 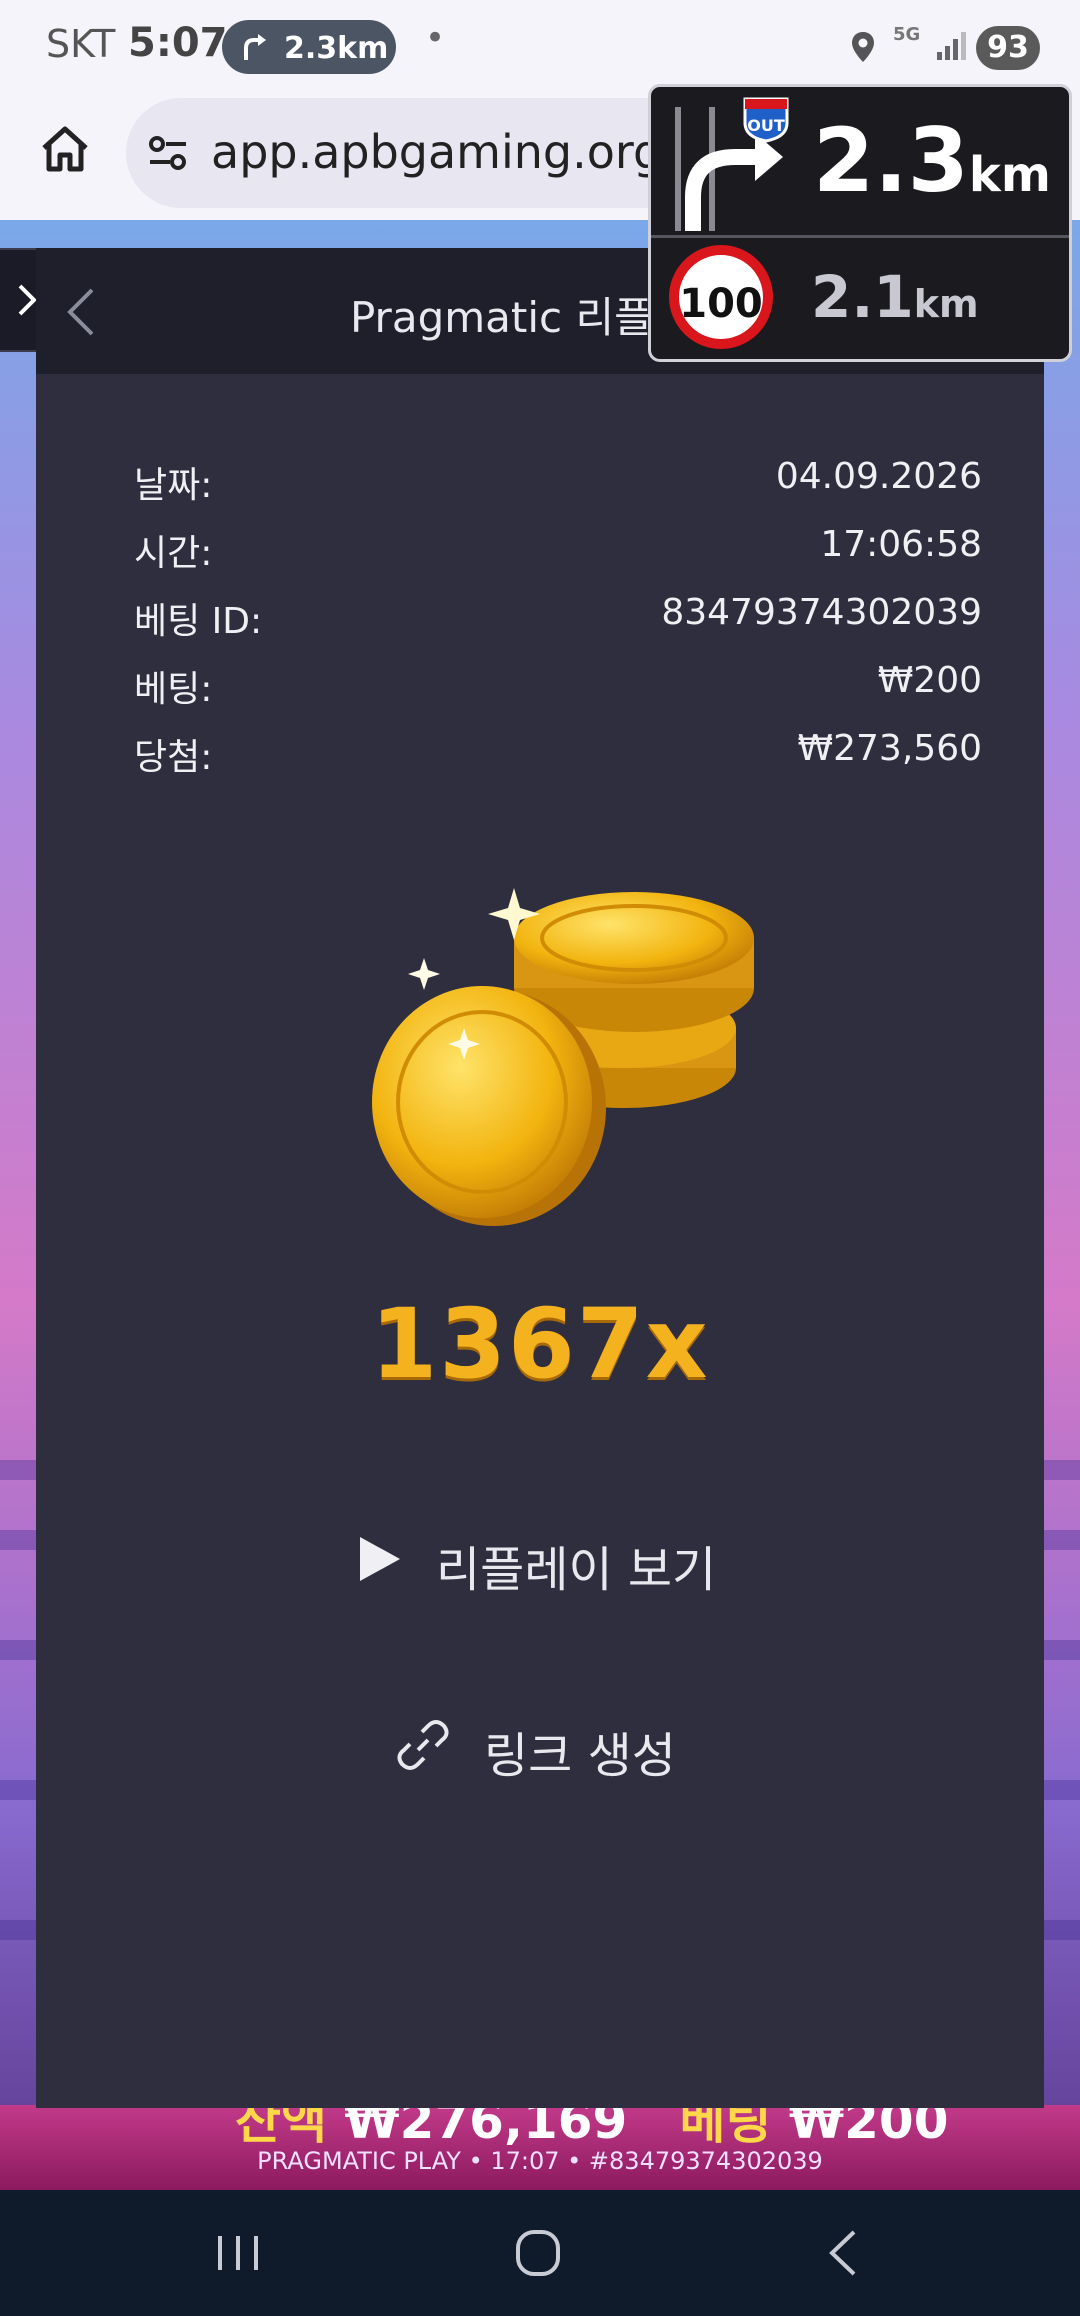 What do you see at coordinates (423, 1745) in the screenshot?
I see `link-icon` at bounding box center [423, 1745].